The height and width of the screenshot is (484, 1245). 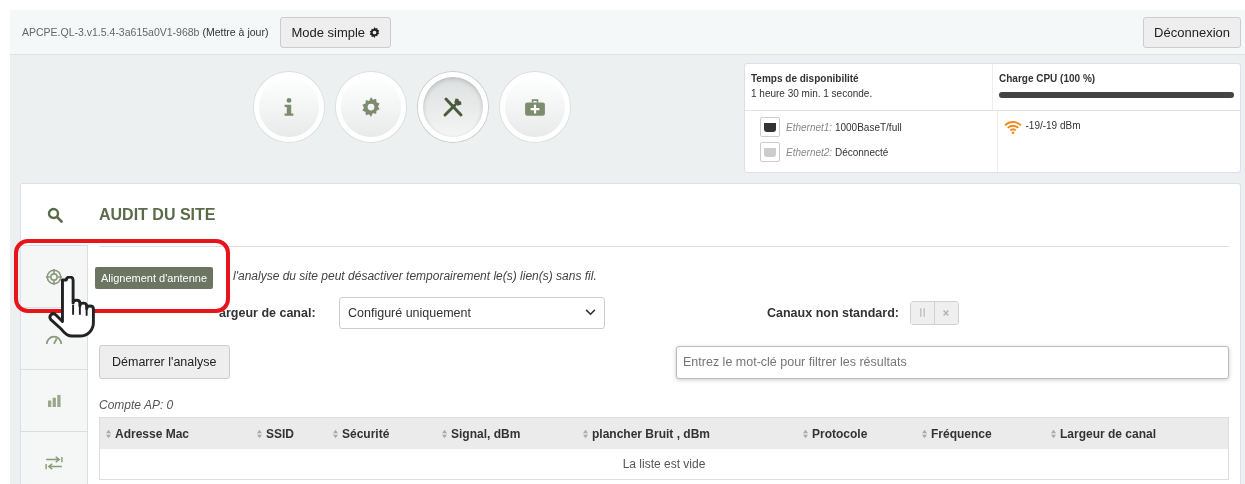 I want to click on gear-nav-button, so click(x=371, y=107).